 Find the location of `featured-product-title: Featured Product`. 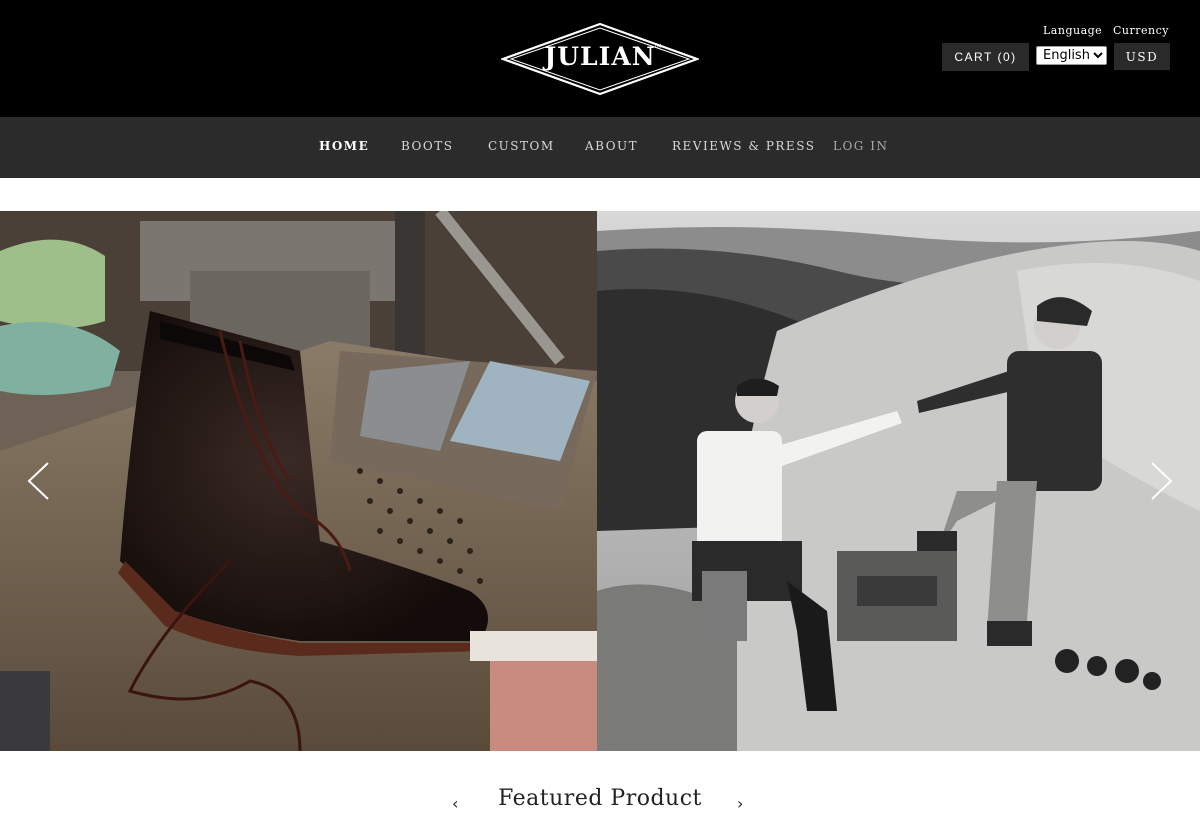

featured-product-title: Featured Product is located at coordinates (600, 798).